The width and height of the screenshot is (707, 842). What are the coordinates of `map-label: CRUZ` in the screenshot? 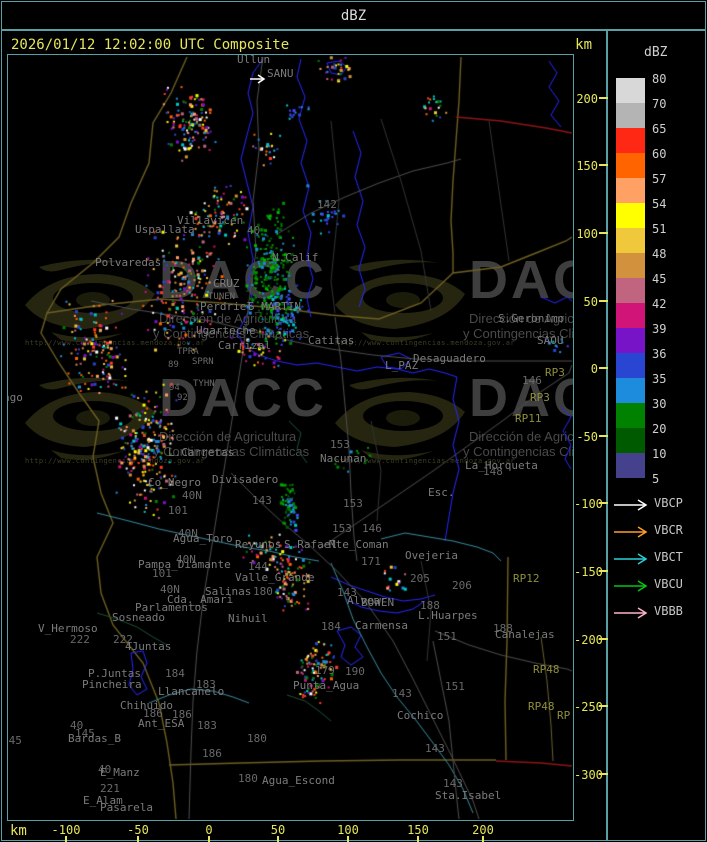 It's located at (226, 283).